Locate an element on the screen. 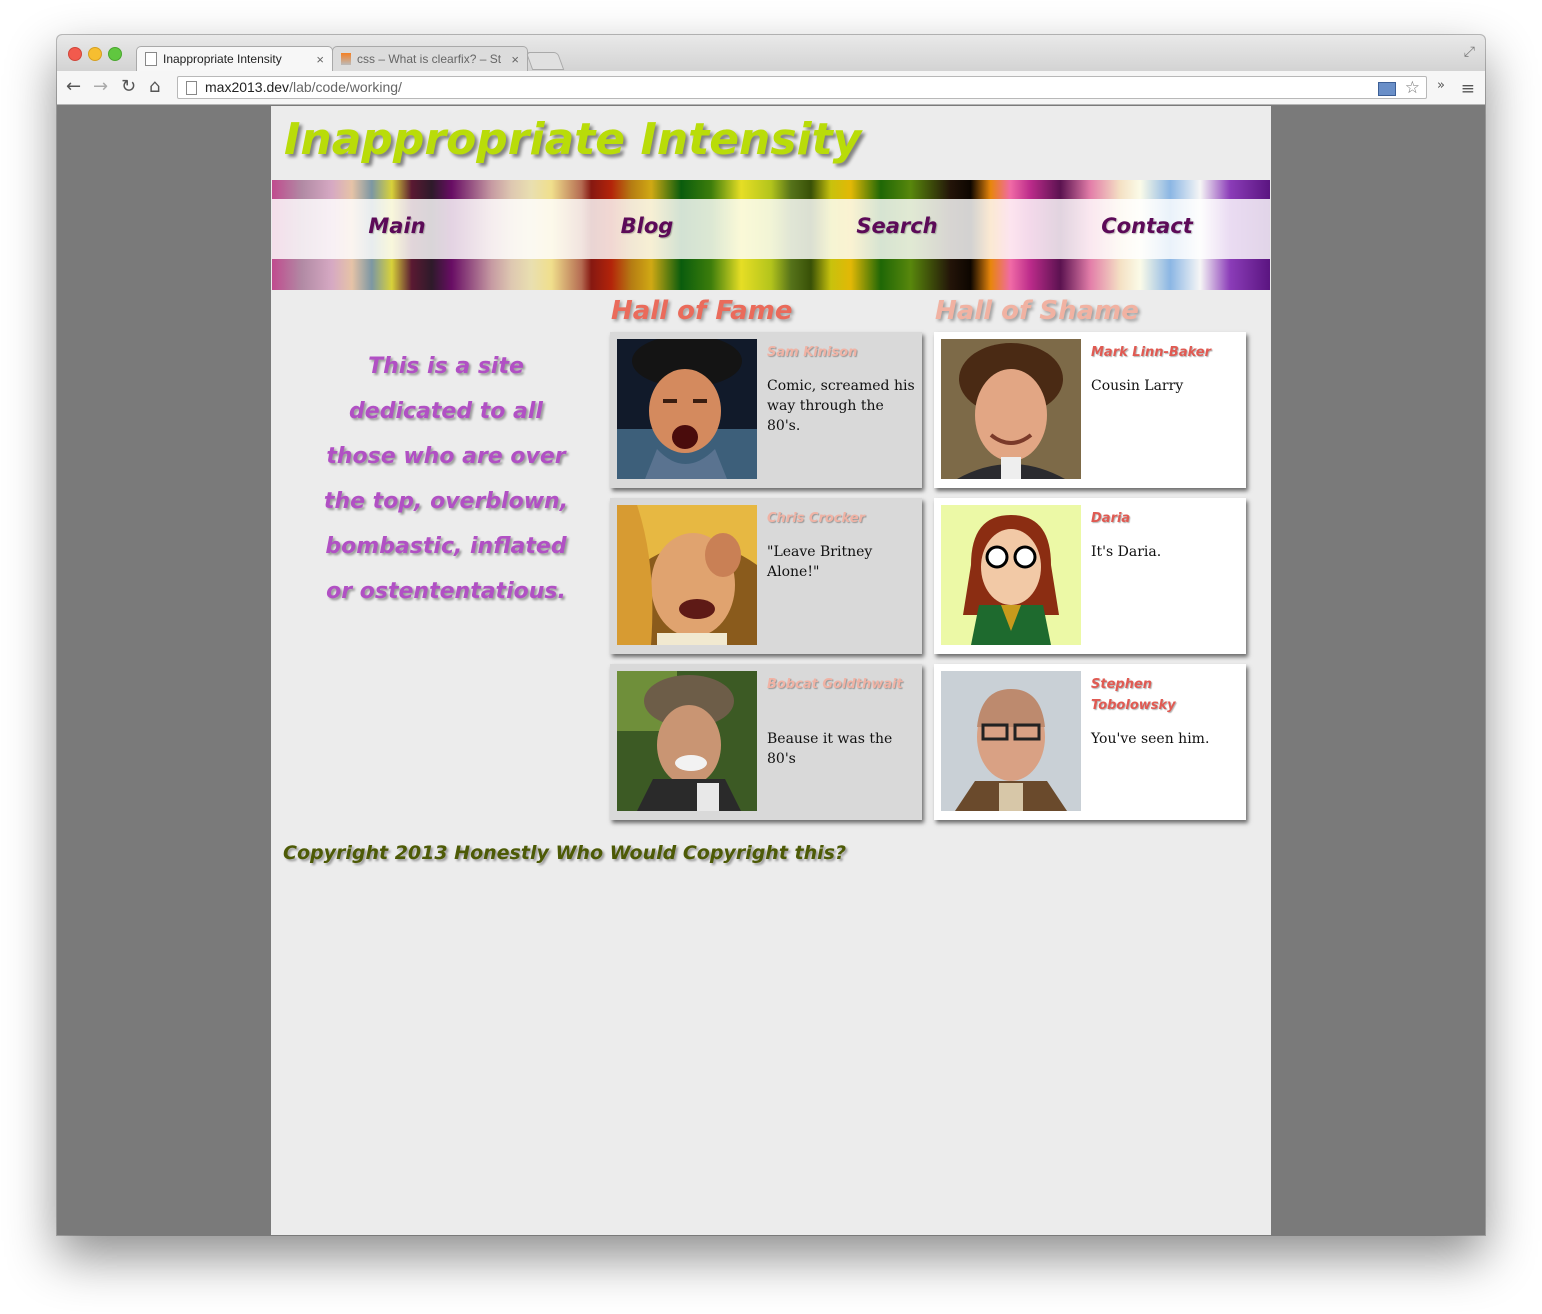 This screenshot has height=1314, width=1542. fame-name: Bobcat Goldthwait is located at coordinates (835, 684).